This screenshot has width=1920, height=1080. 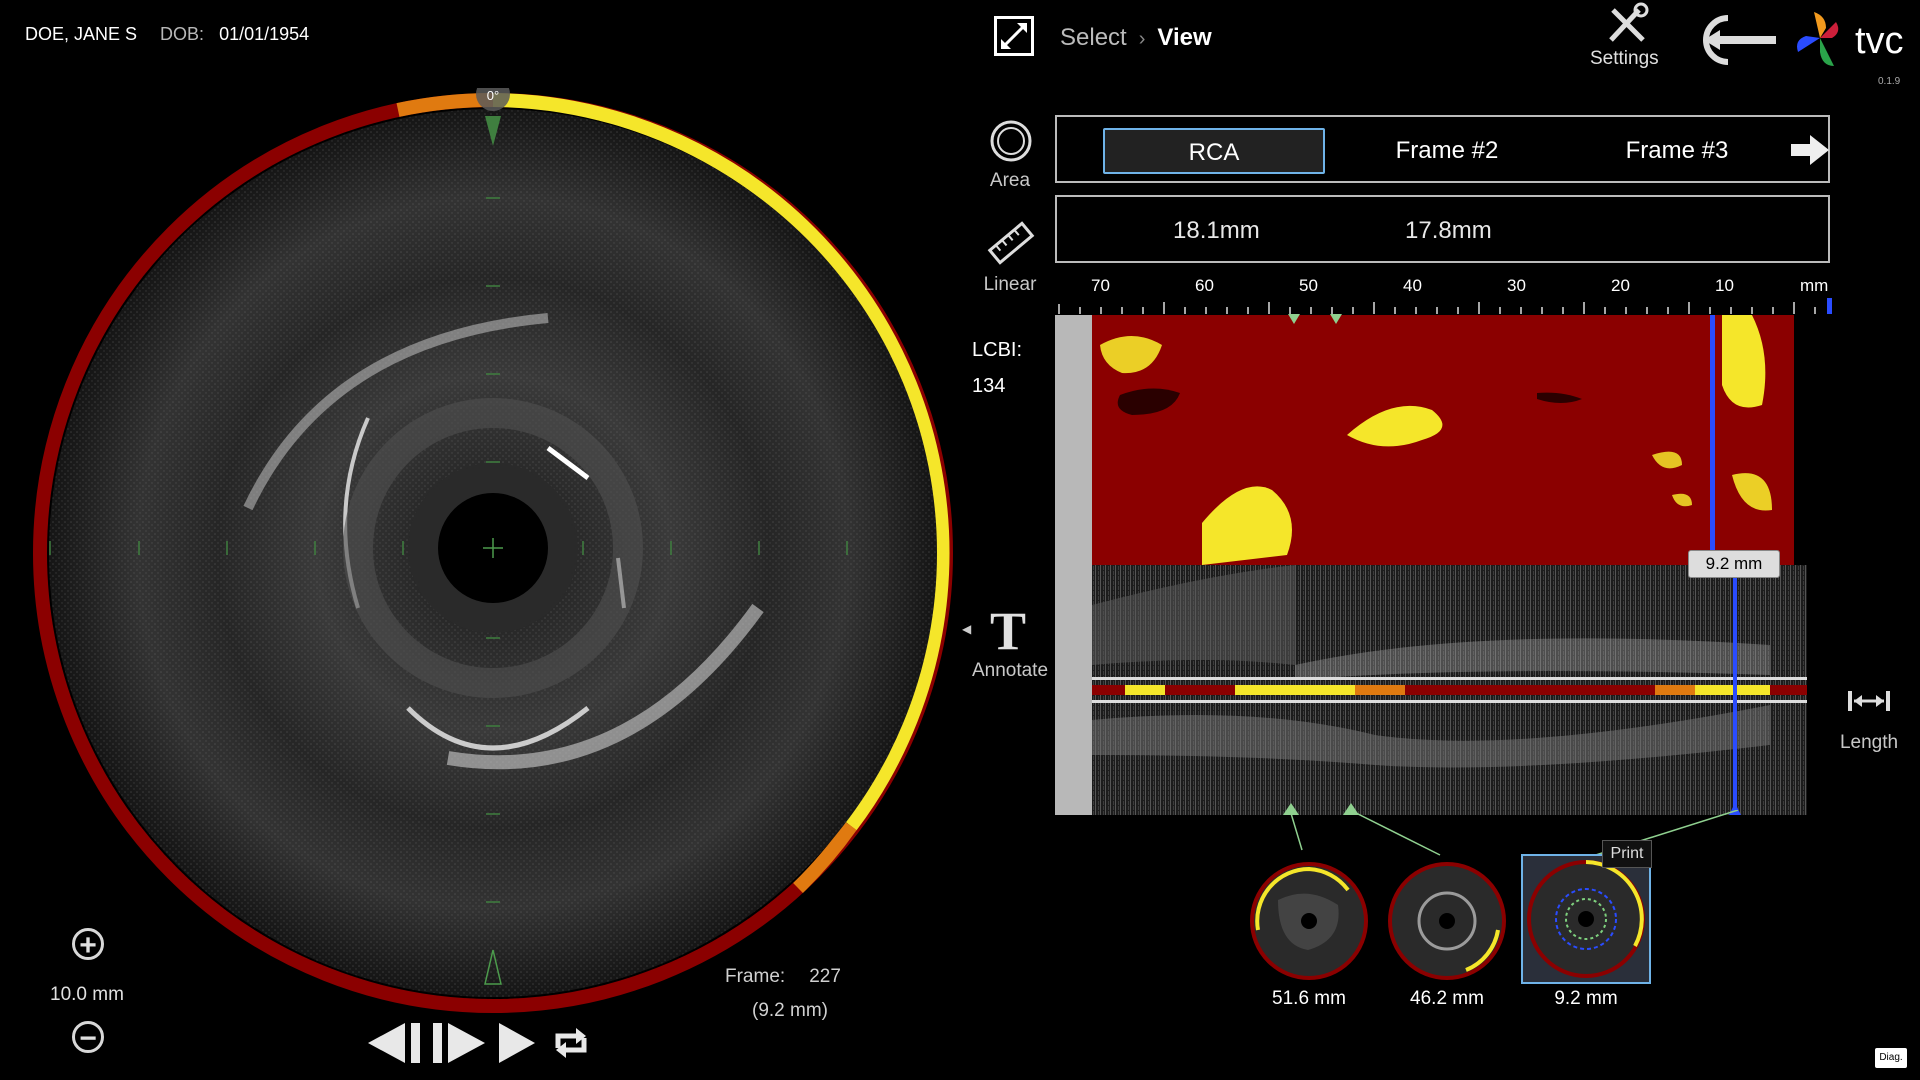 I want to click on dob-value: 01/01/1954, so click(x=264, y=34).